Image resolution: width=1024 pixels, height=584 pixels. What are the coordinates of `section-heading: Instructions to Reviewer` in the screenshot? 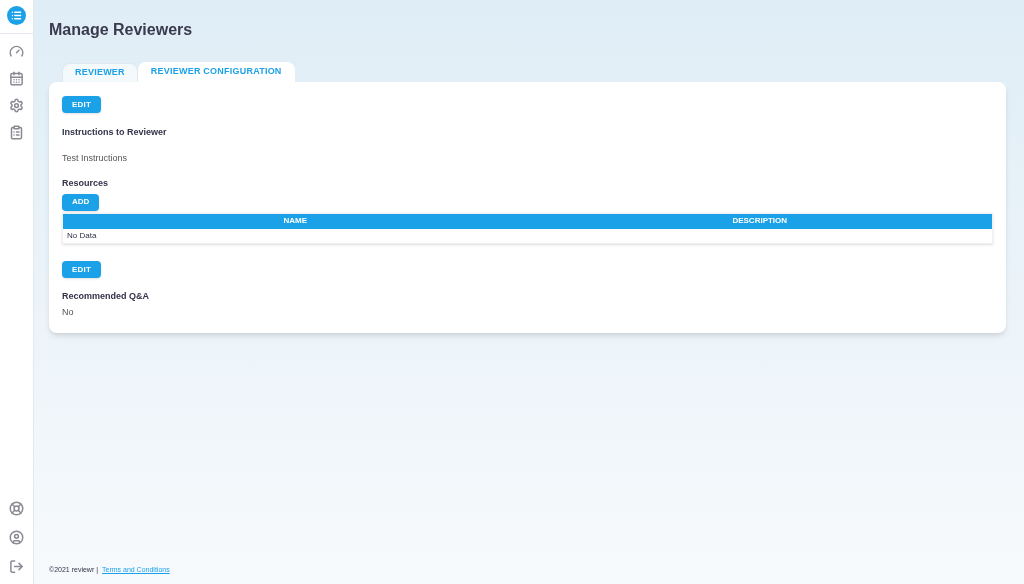 It's located at (114, 132).